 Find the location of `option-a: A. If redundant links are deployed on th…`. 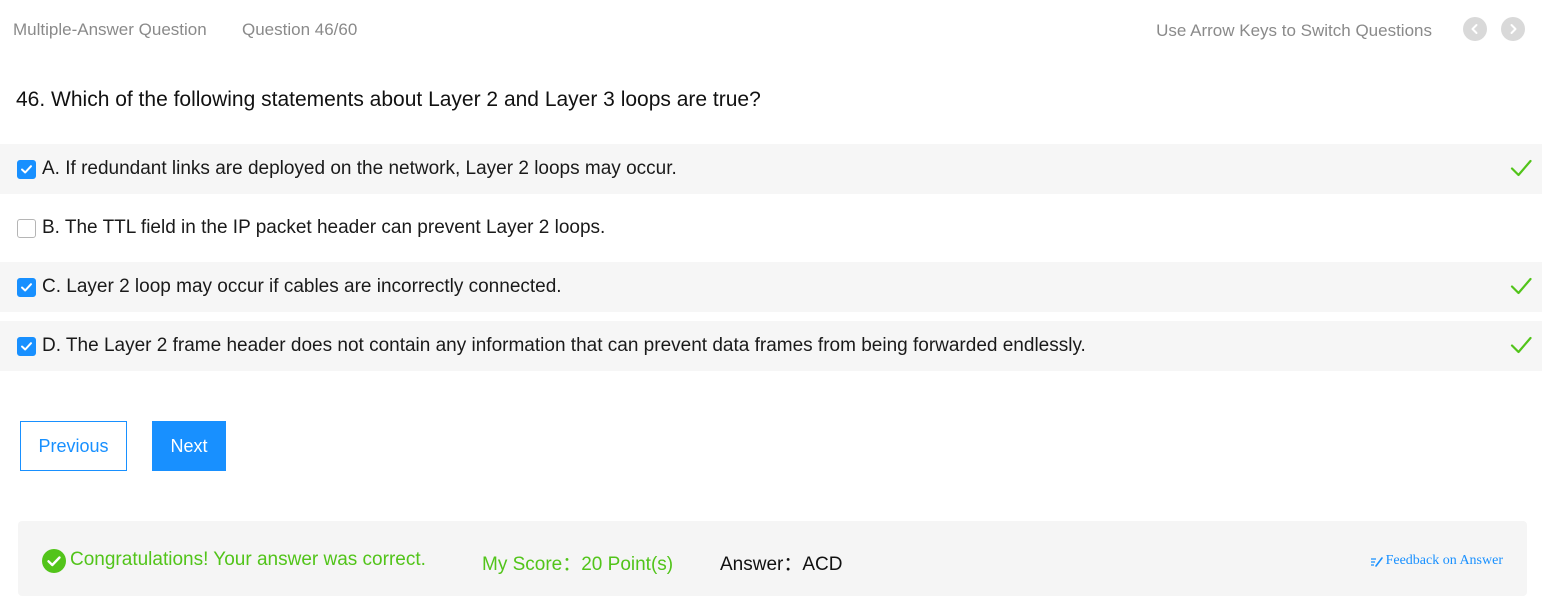

option-a: A. If redundant links are deployed on th… is located at coordinates (771, 169).